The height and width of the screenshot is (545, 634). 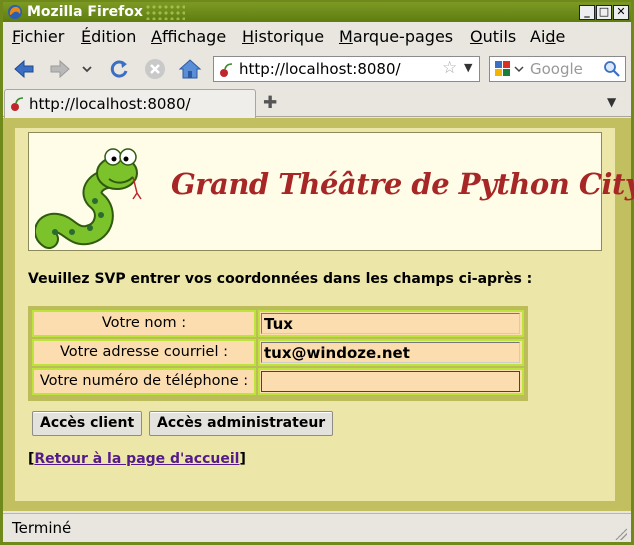 I want to click on tab-strip: http://localhost:8080/ ✚ ▼, so click(x=317, y=103).